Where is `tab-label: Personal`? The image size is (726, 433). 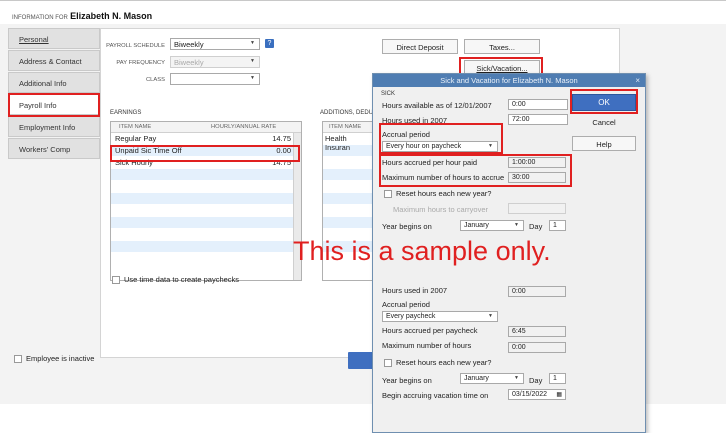 tab-label: Personal is located at coordinates (34, 39).